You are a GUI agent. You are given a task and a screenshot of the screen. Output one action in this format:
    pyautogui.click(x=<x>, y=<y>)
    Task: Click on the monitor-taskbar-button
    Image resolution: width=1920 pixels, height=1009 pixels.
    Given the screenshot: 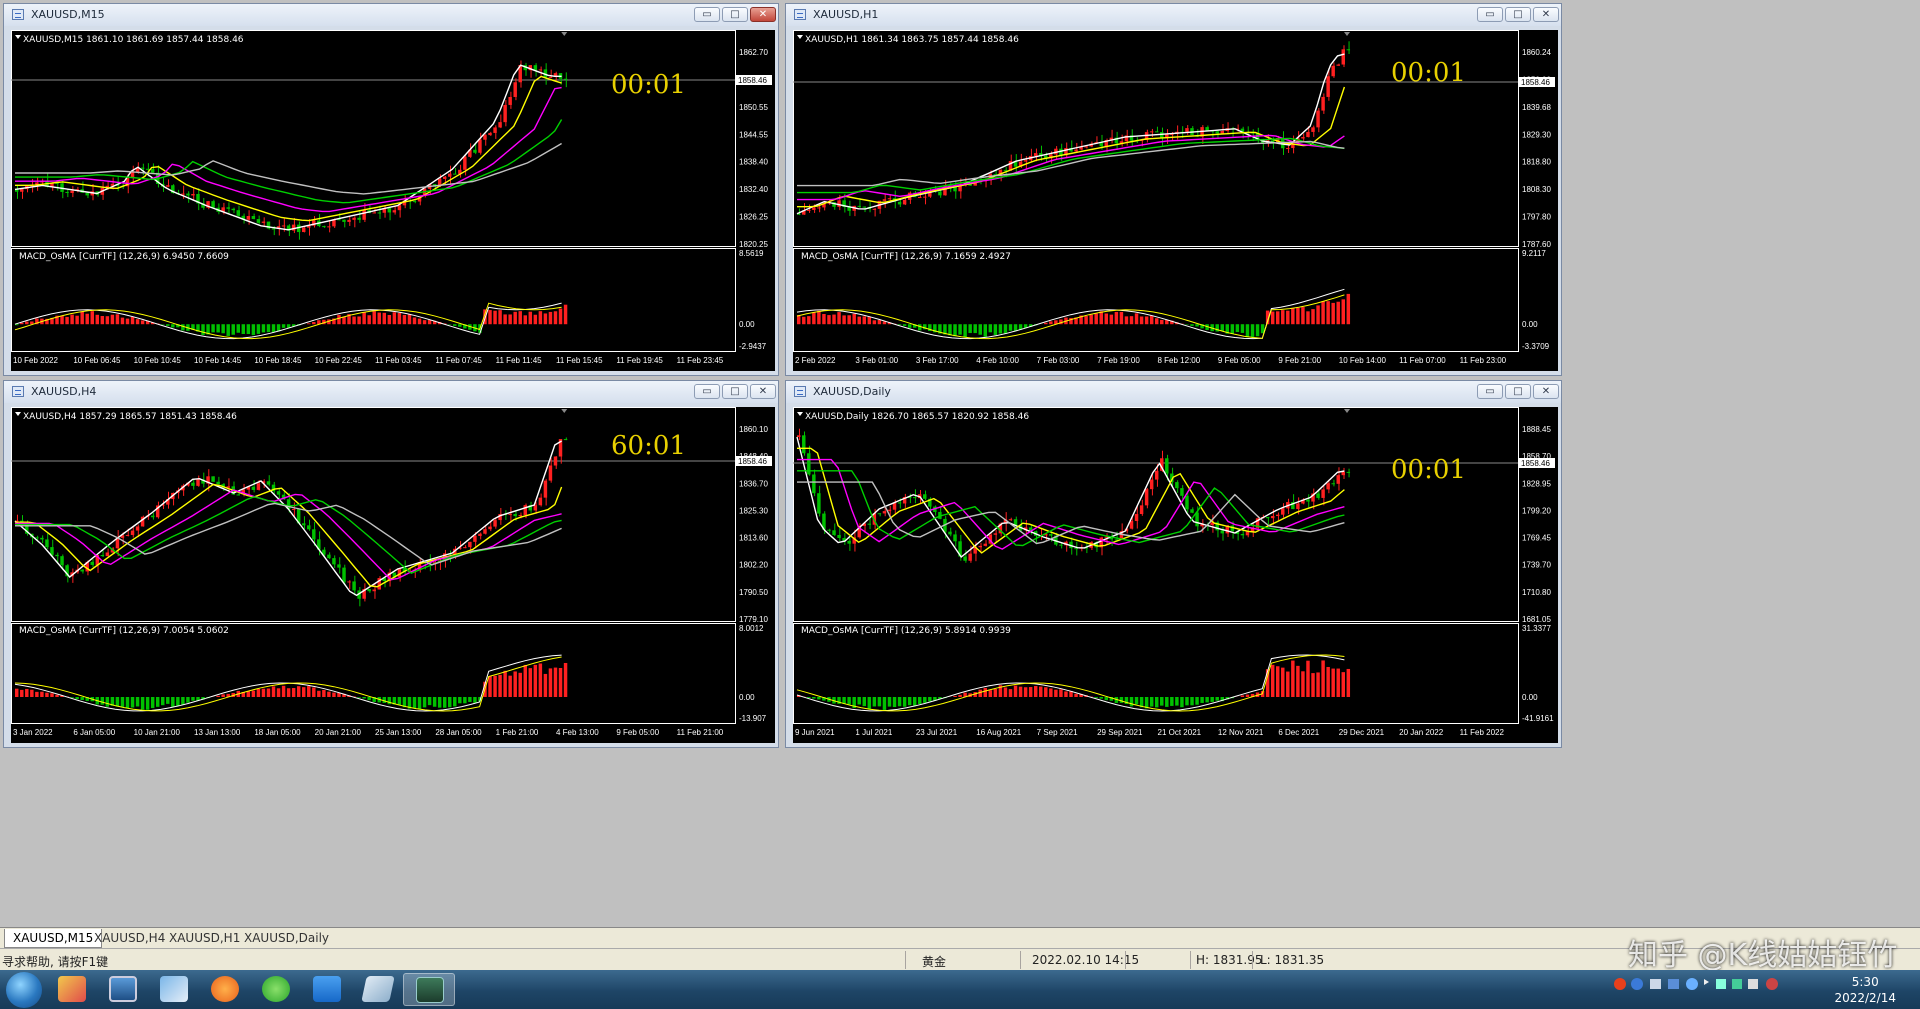 What is the action you would take?
    pyautogui.click(x=123, y=989)
    